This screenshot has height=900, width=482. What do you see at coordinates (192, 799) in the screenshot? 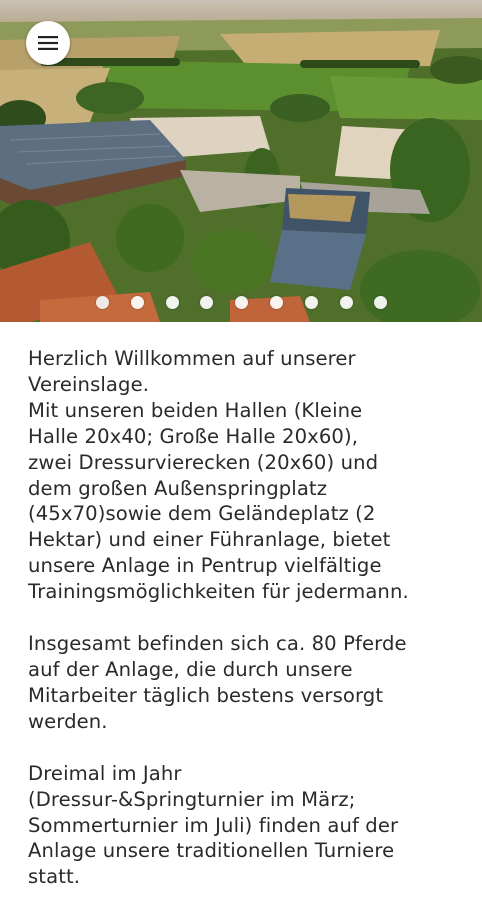
I see `text-line: (Dressur-&Springturnier im März;` at bounding box center [192, 799].